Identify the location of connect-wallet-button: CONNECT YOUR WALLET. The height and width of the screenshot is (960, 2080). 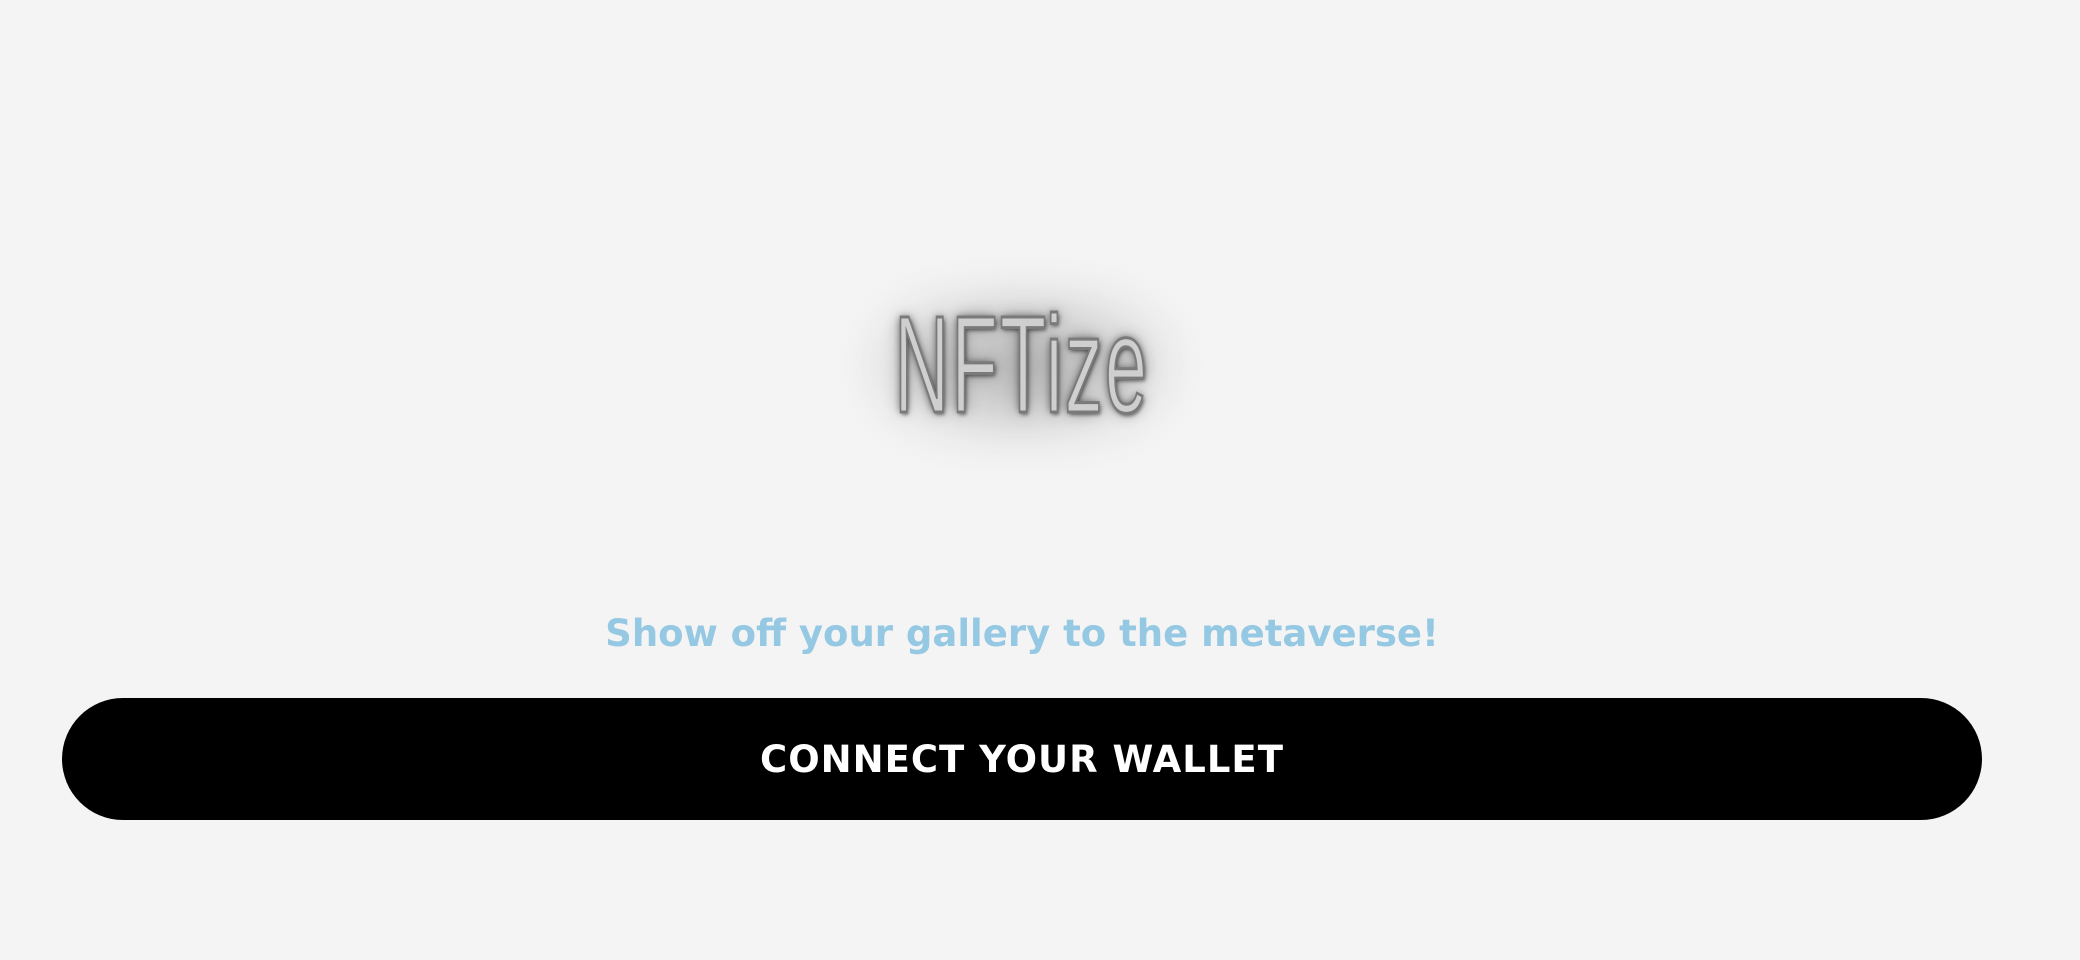
(1022, 759).